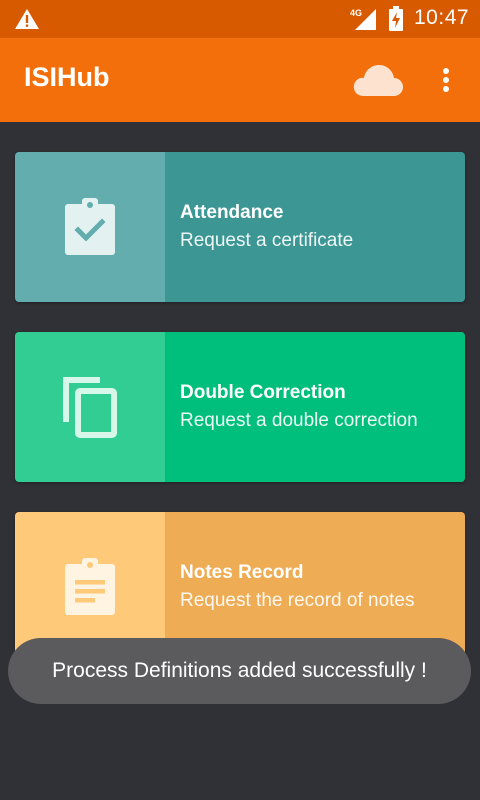 Image resolution: width=480 pixels, height=800 pixels. What do you see at coordinates (240, 80) in the screenshot?
I see `app-bar: ISIHub` at bounding box center [240, 80].